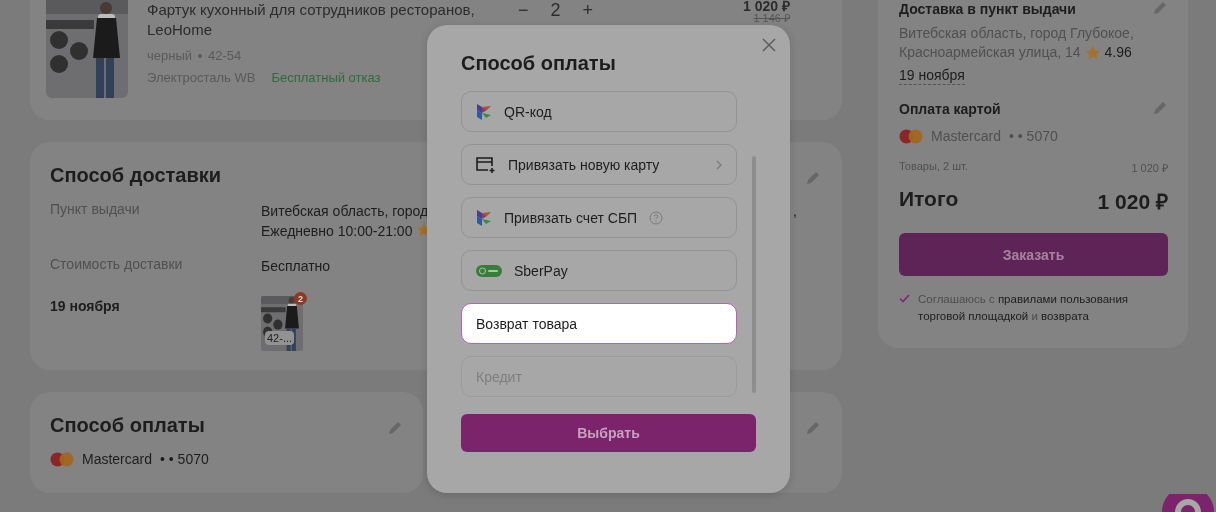 This screenshot has height=512, width=1216. I want to click on price: 1 020 ₽, so click(766, 6).